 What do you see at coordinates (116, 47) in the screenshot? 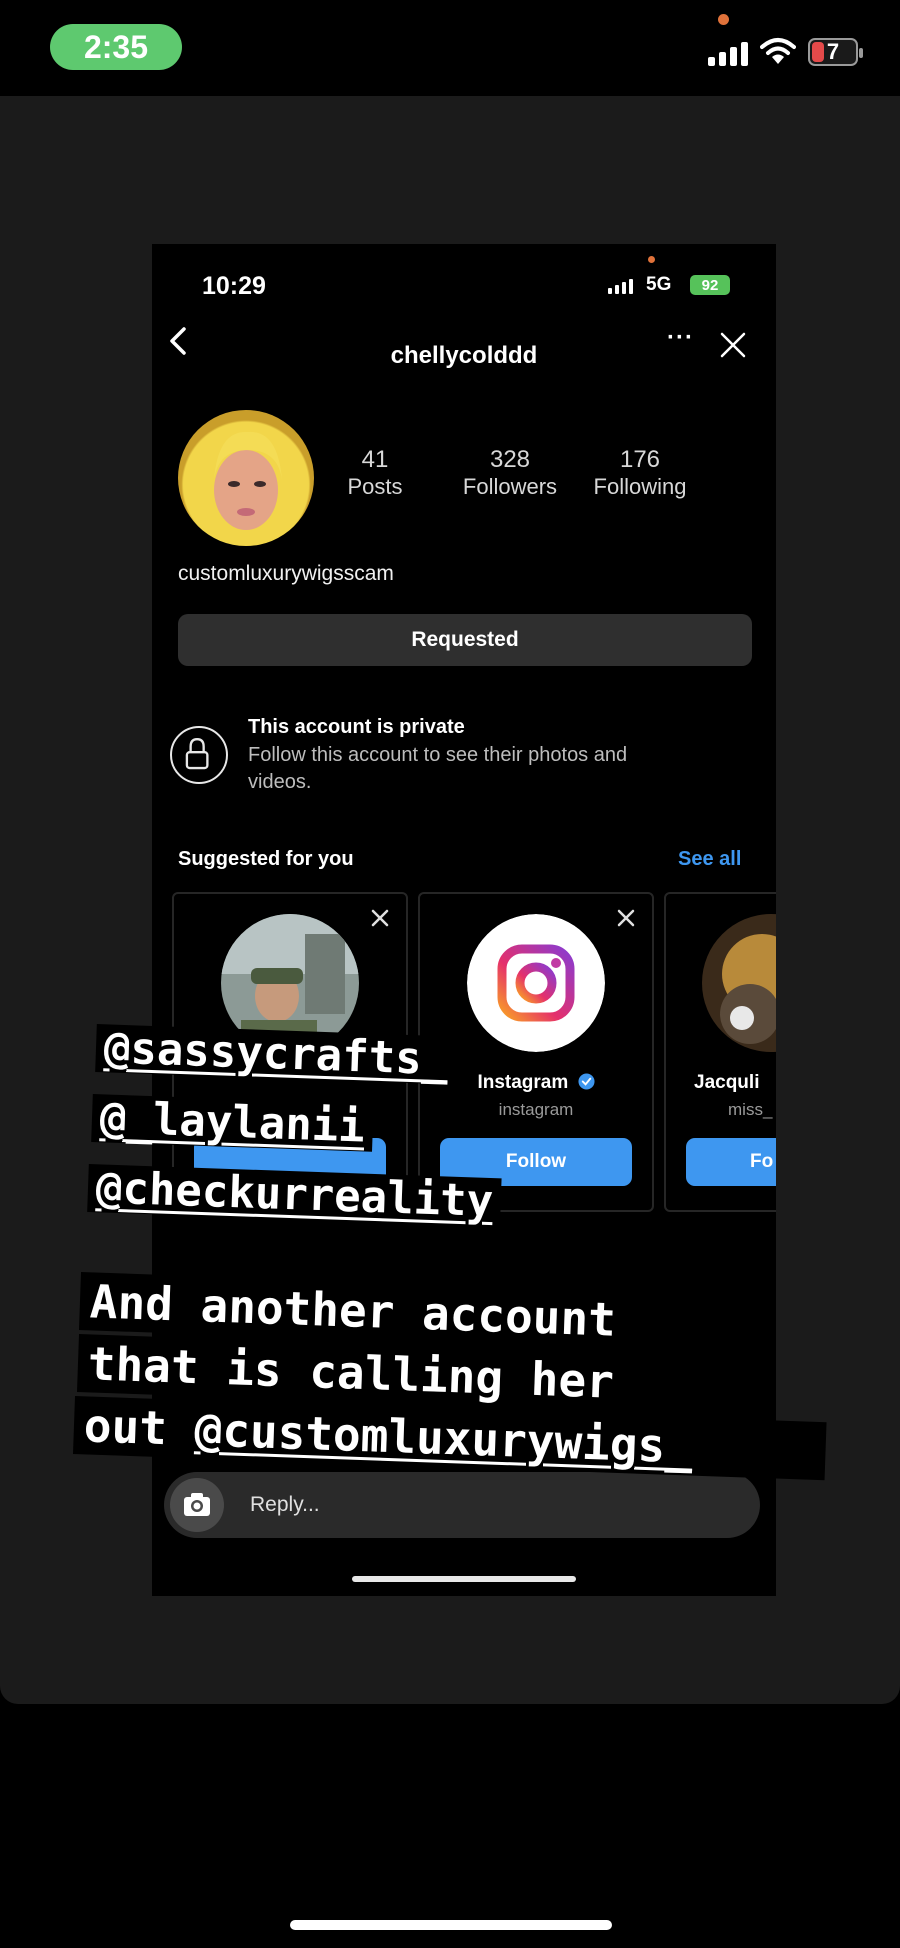
I see `status-time: 2:35` at bounding box center [116, 47].